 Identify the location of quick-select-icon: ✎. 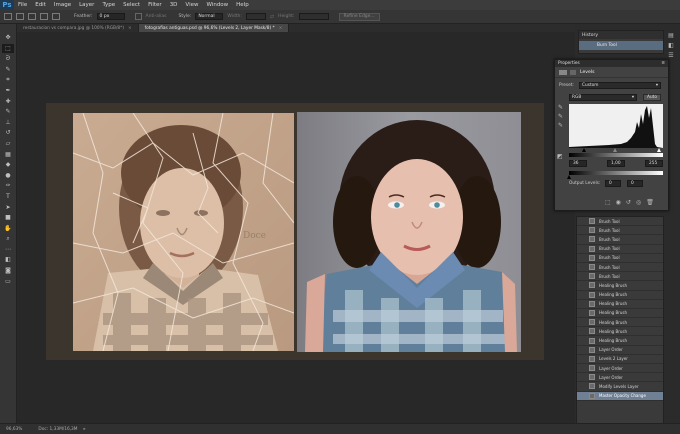
(8, 69).